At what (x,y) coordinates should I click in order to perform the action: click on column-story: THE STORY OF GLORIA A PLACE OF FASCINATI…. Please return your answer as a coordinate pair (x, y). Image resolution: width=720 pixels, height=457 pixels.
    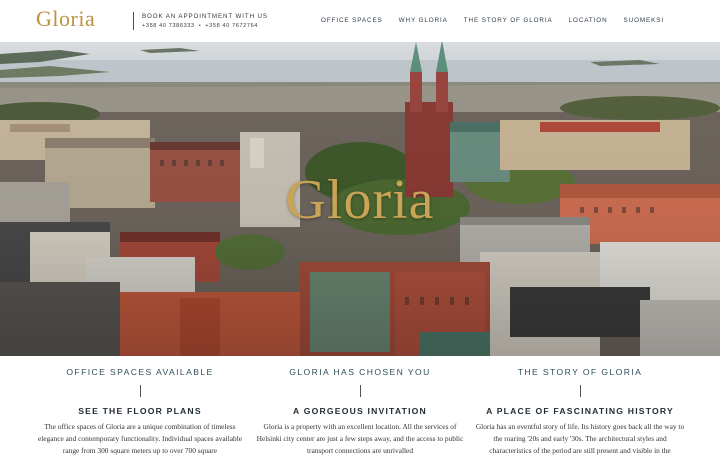
    Looking at the image, I should click on (580, 406).